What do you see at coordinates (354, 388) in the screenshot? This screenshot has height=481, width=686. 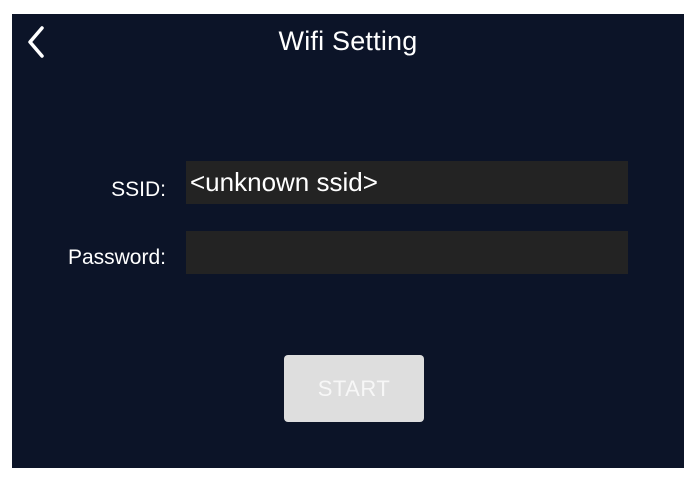 I see `start-button: START` at bounding box center [354, 388].